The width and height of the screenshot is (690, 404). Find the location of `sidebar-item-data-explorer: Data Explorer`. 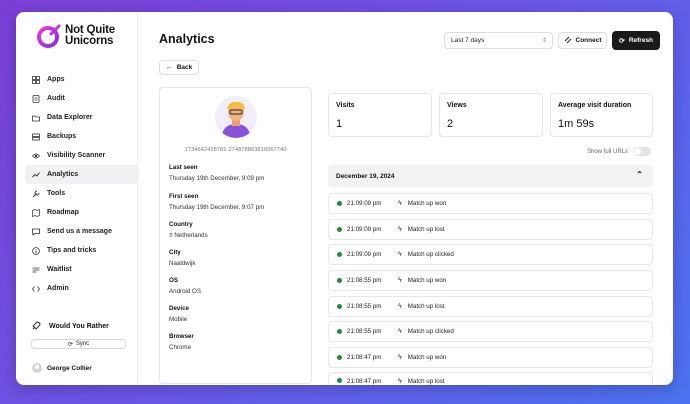

sidebar-item-data-explorer: Data Explorer is located at coordinates (82, 117).